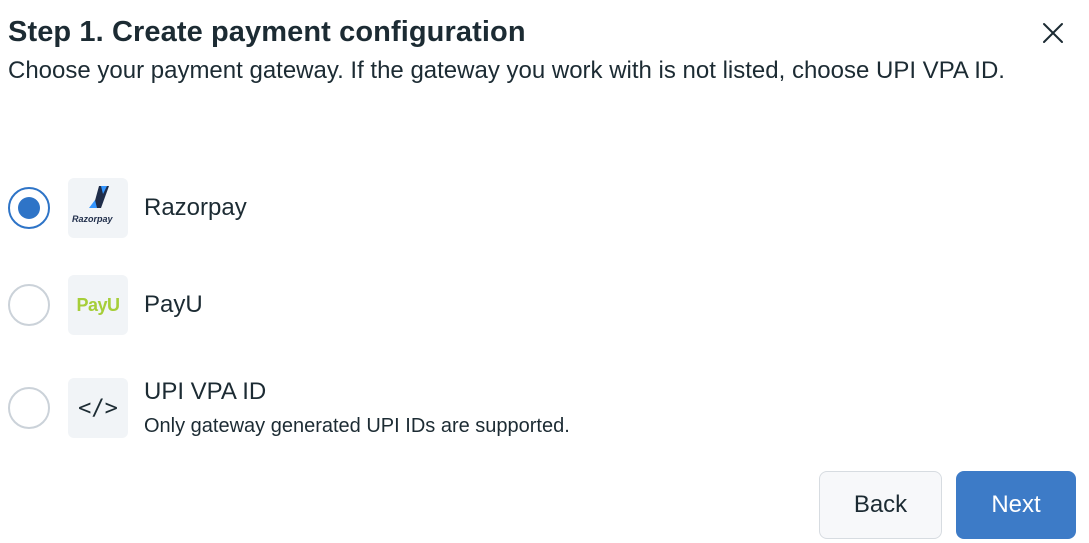 This screenshot has height=543, width=1089. I want to click on payu-logo: PayU, so click(98, 305).